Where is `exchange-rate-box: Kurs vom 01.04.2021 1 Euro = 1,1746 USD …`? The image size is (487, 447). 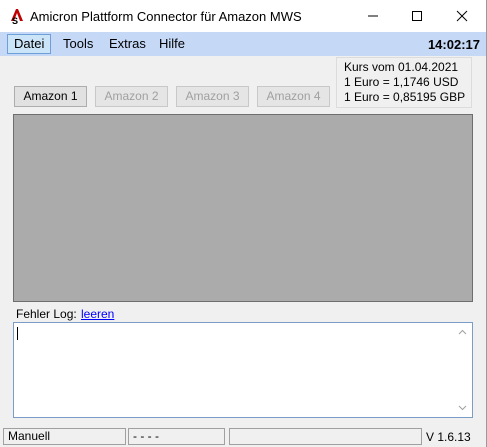 exchange-rate-box: Kurs vom 01.04.2021 1 Euro = 1,1746 USD … is located at coordinates (404, 82).